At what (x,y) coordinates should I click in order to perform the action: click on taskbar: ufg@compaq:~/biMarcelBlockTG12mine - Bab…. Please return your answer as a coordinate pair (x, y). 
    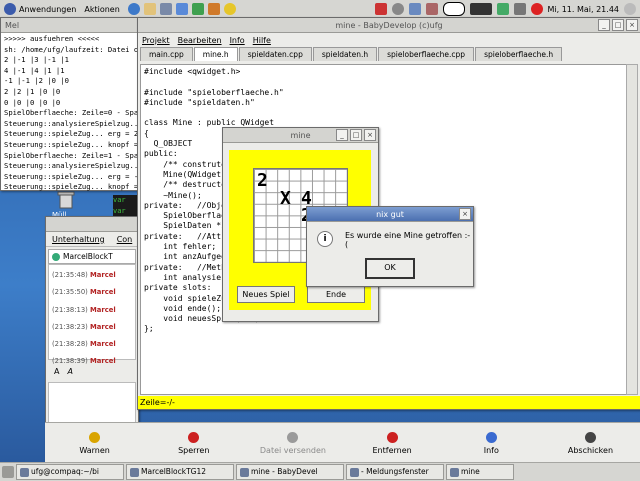
    Looking at the image, I should click on (320, 471).